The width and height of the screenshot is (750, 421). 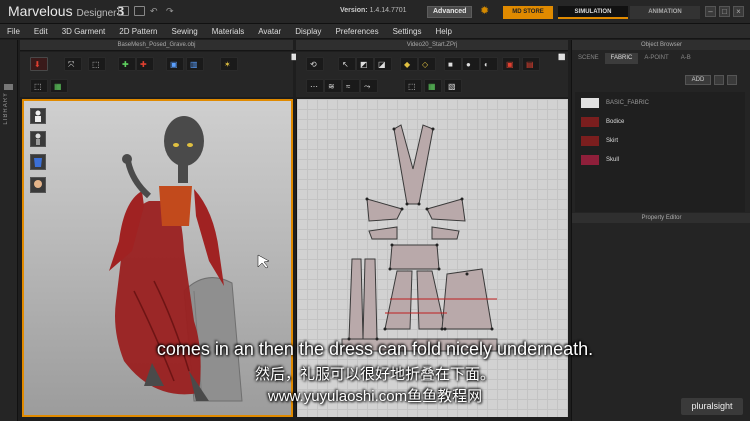 I want to click on arrange-icon: ▣, so click(x=175, y=64).